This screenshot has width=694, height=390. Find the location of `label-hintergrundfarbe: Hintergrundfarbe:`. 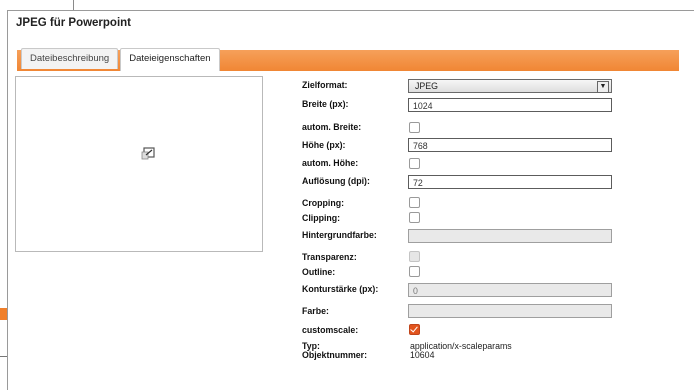

label-hintergrundfarbe: Hintergrundfarbe: is located at coordinates (339, 235).